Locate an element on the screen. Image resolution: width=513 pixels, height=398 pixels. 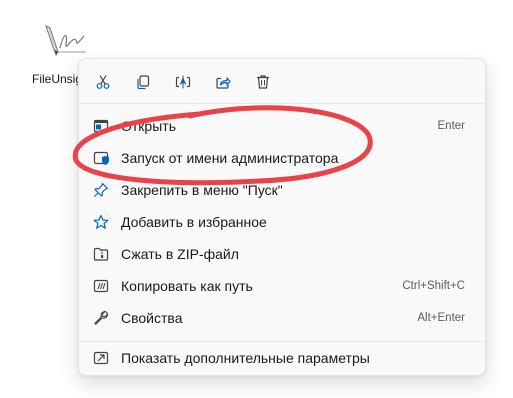
share-icon is located at coordinates (223, 83).